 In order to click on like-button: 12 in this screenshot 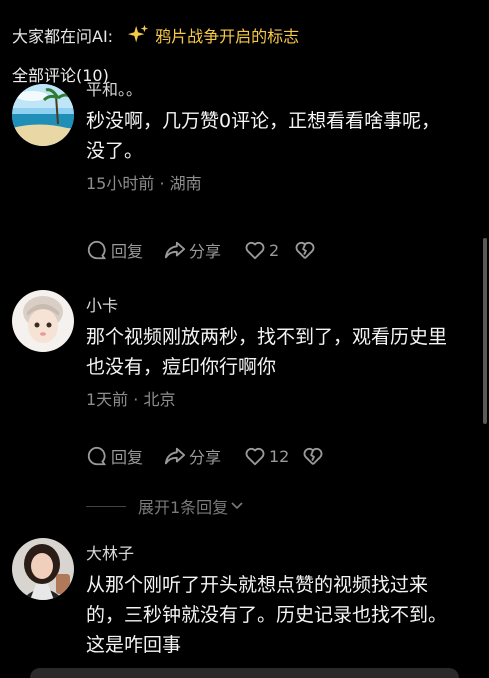, I will do `click(273, 456)`.